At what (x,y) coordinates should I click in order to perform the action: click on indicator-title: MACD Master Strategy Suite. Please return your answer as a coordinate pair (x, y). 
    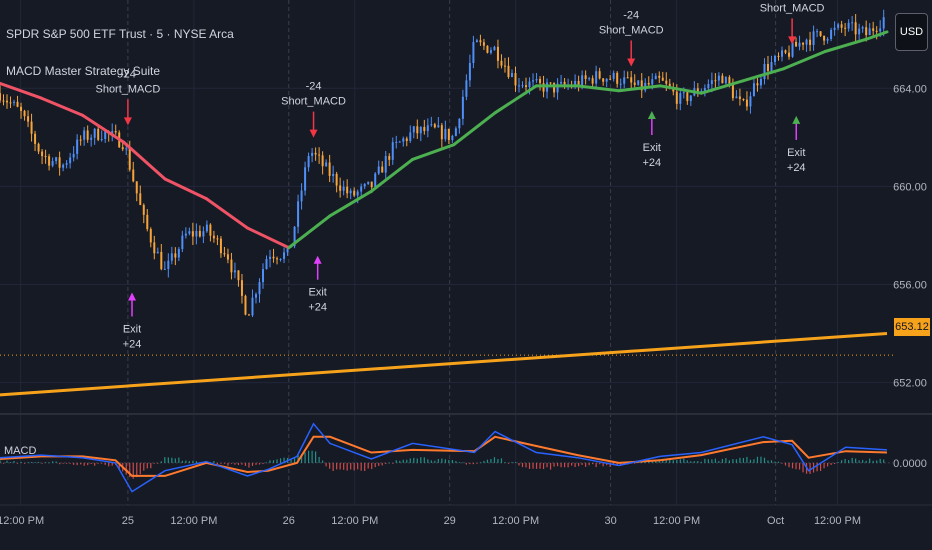
    Looking at the image, I should click on (83, 71).